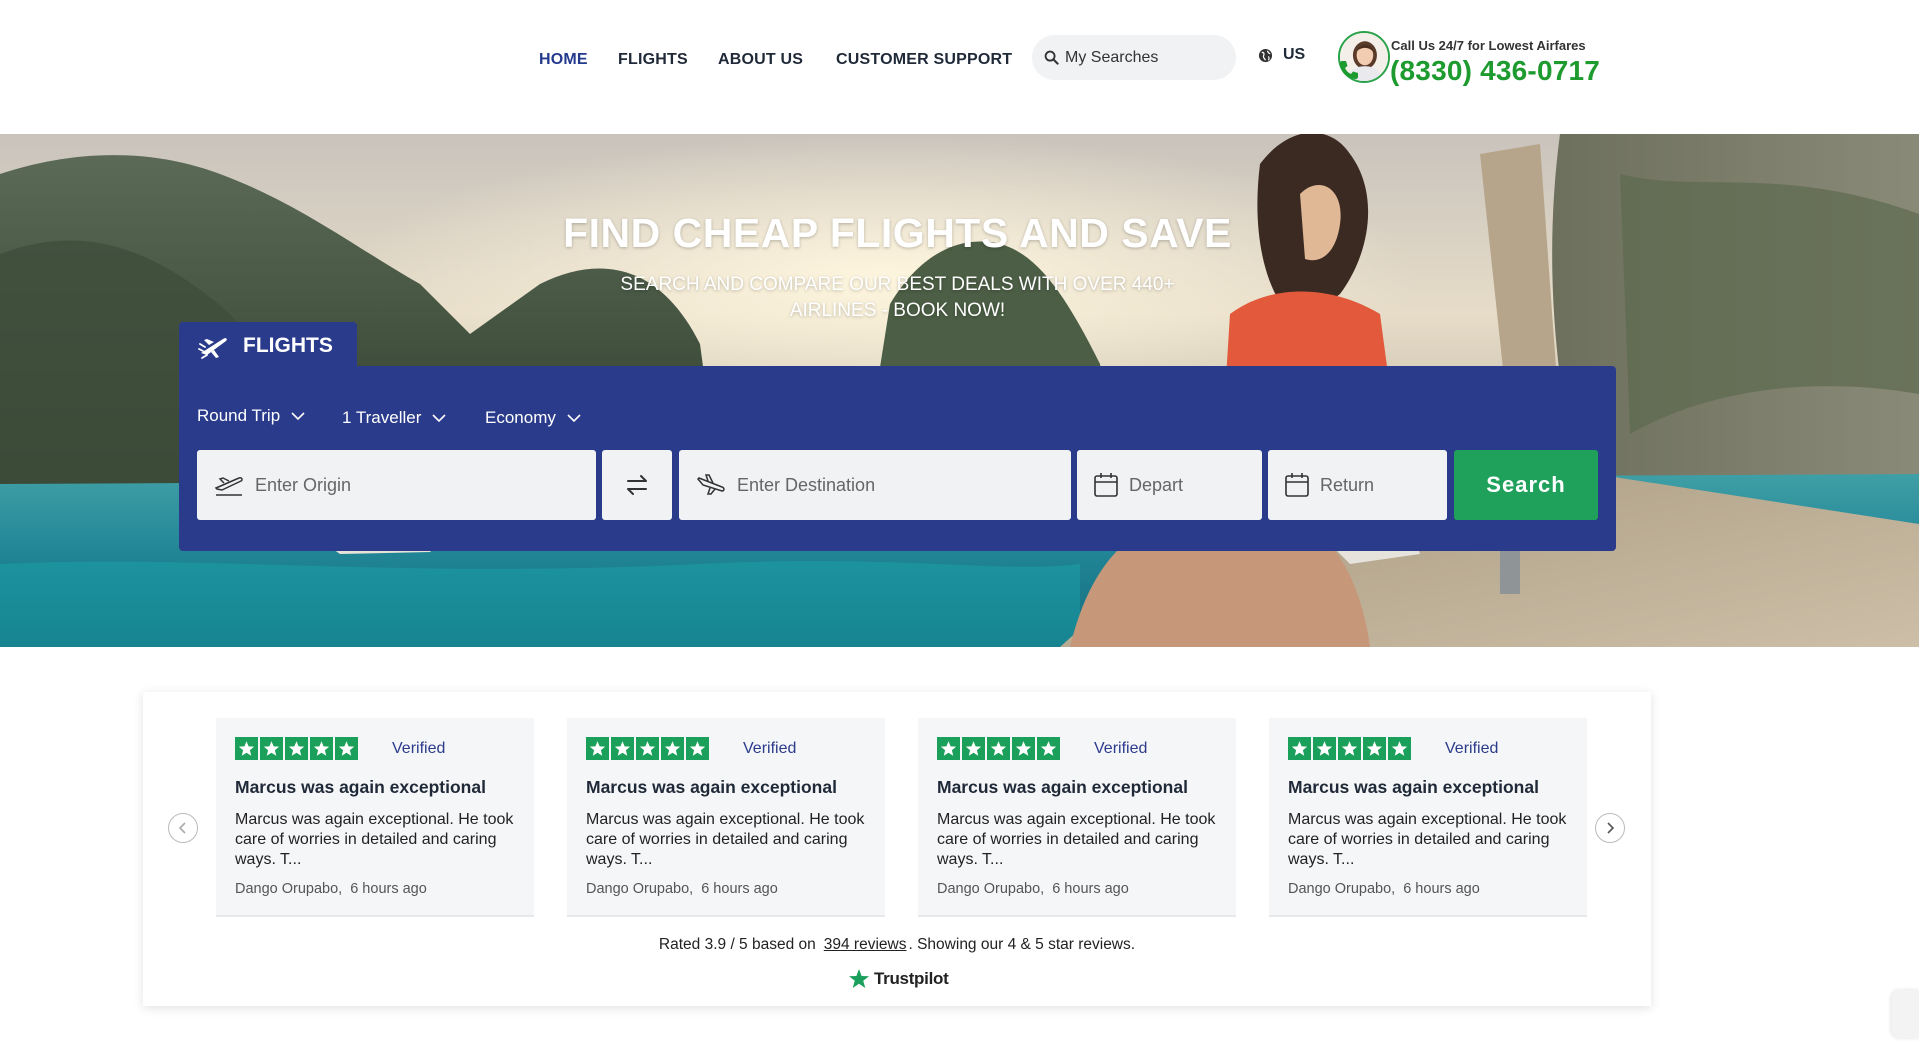 The width and height of the screenshot is (1919, 1054). I want to click on tab-flights: FLIGHTS, so click(268, 346).